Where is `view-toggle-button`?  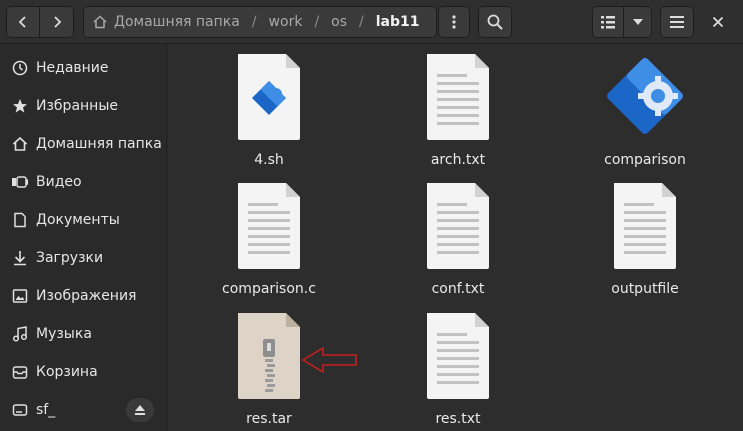
view-toggle-button is located at coordinates (608, 22).